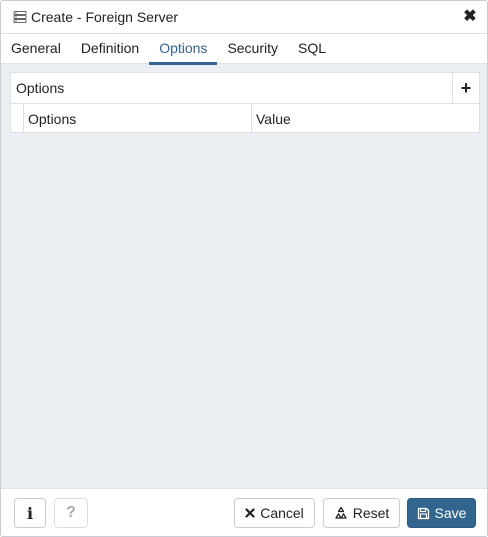 Image resolution: width=488 pixels, height=537 pixels. Describe the element at coordinates (36, 49) in the screenshot. I see `tab-general: General` at that location.